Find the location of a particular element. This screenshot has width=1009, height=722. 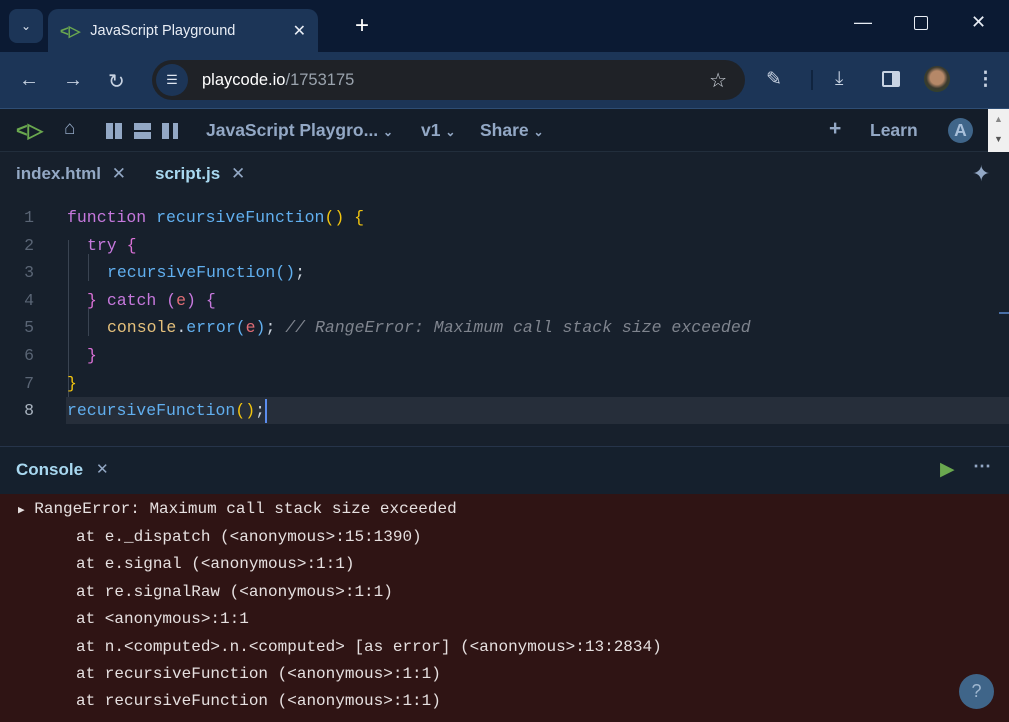

run-icon: ▶ is located at coordinates (947, 469).